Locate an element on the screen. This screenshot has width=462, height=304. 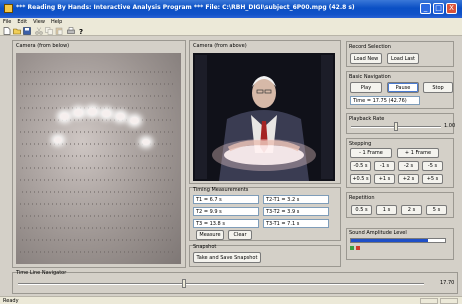
step-back-0-5-button: -0.5 s is located at coordinates (360, 166).